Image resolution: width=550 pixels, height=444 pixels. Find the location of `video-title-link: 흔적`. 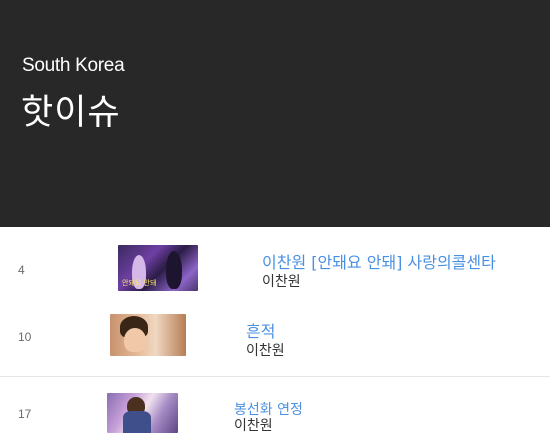

video-title-link: 흔적 is located at coordinates (260, 330).